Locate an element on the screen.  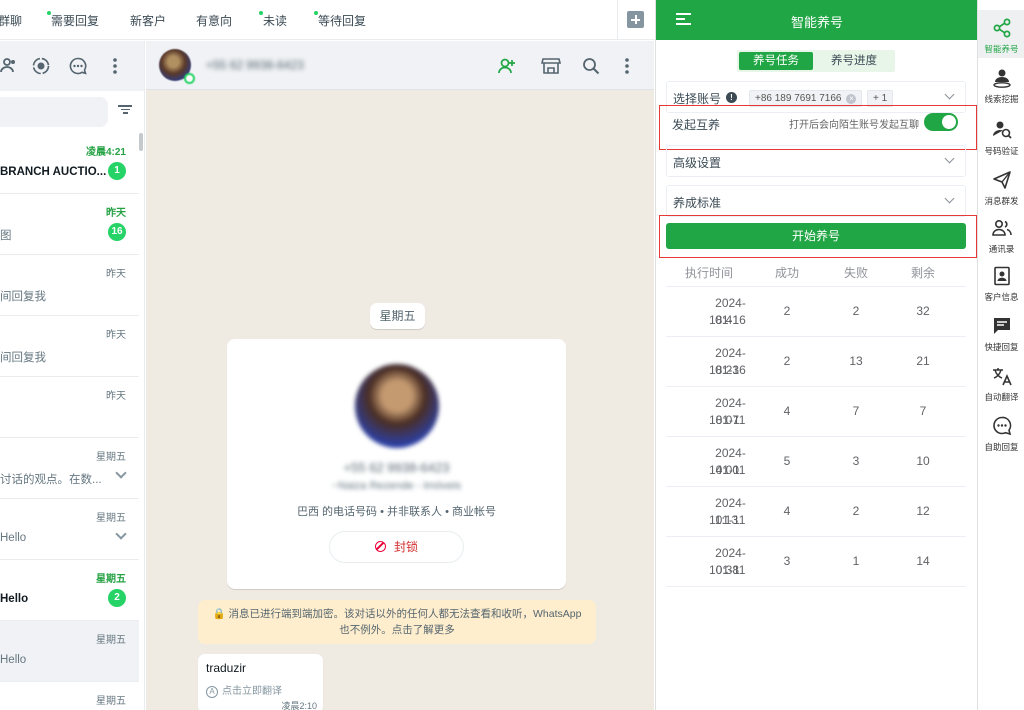
tool-share: 智能养号 is located at coordinates (1001, 34).